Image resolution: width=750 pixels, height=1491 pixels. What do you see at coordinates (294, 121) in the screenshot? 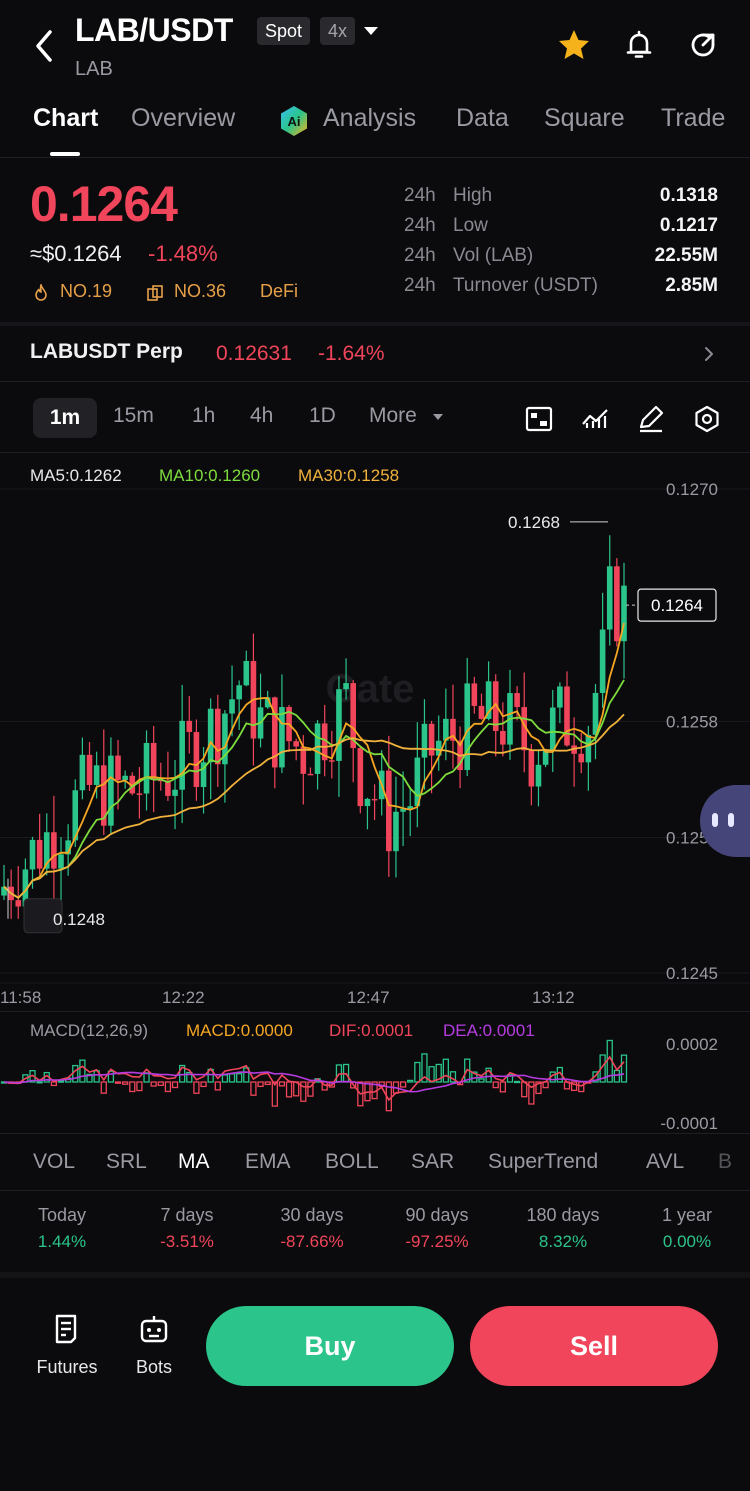
I see `svg-text: Ai` at bounding box center [294, 121].